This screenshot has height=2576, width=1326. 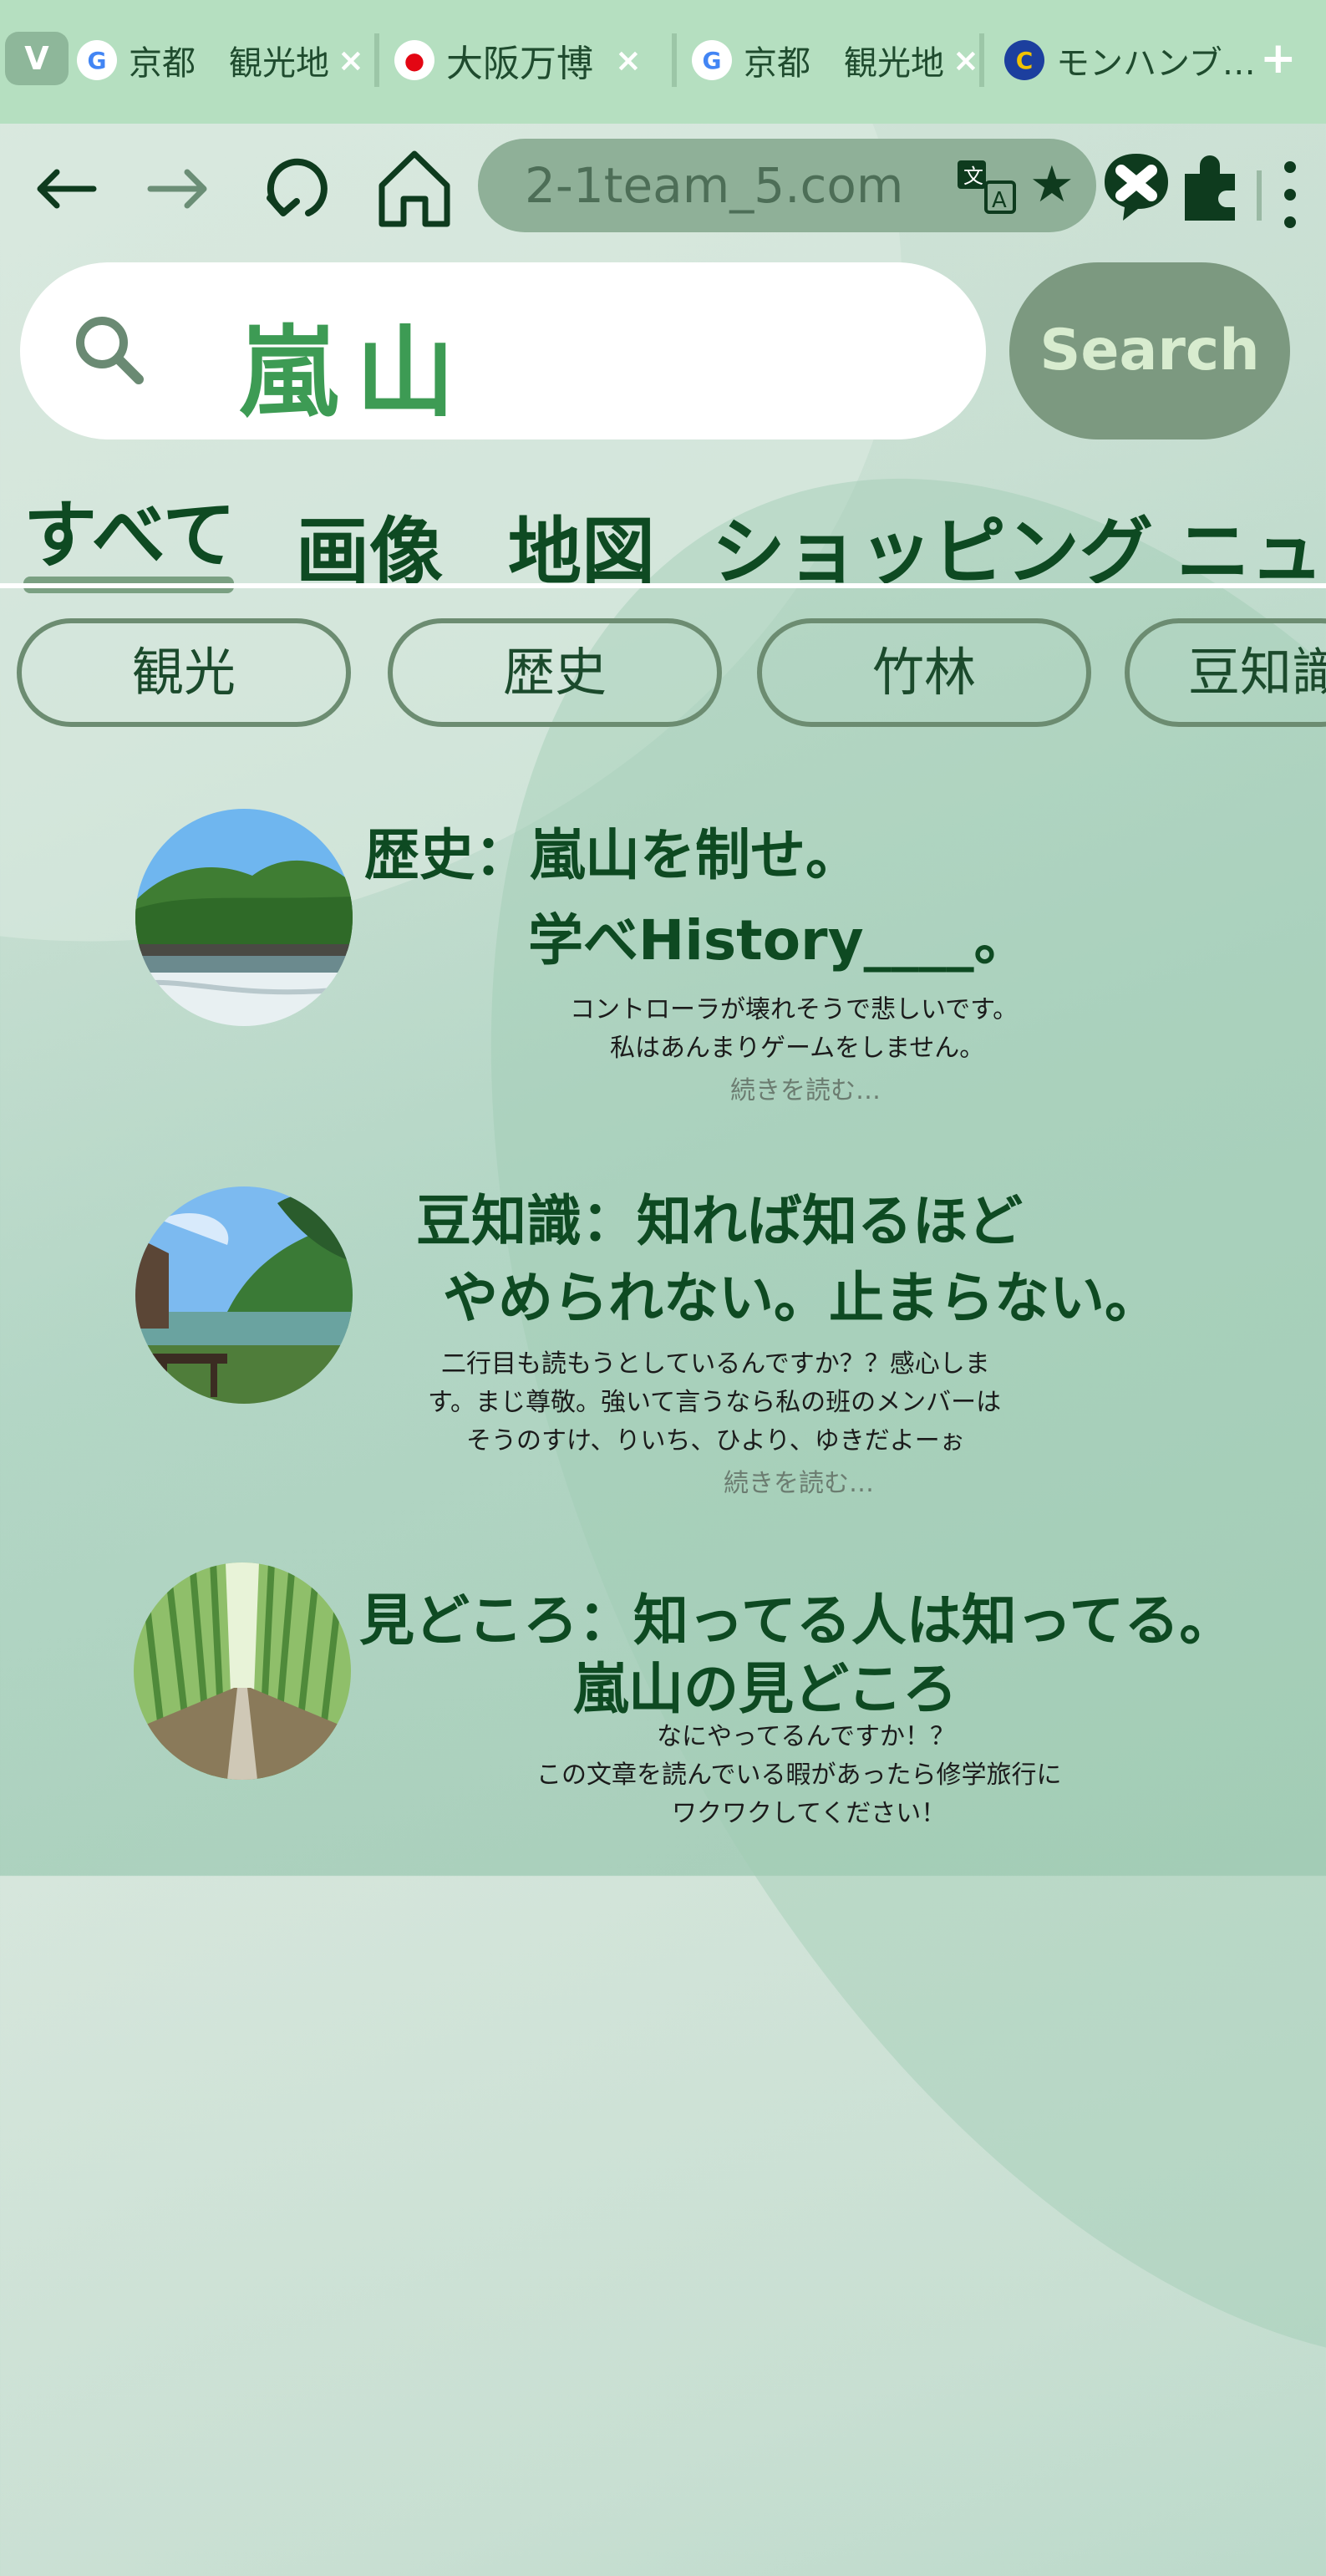 What do you see at coordinates (1136, 188) in the screenshot?
I see `extension-chat-icon` at bounding box center [1136, 188].